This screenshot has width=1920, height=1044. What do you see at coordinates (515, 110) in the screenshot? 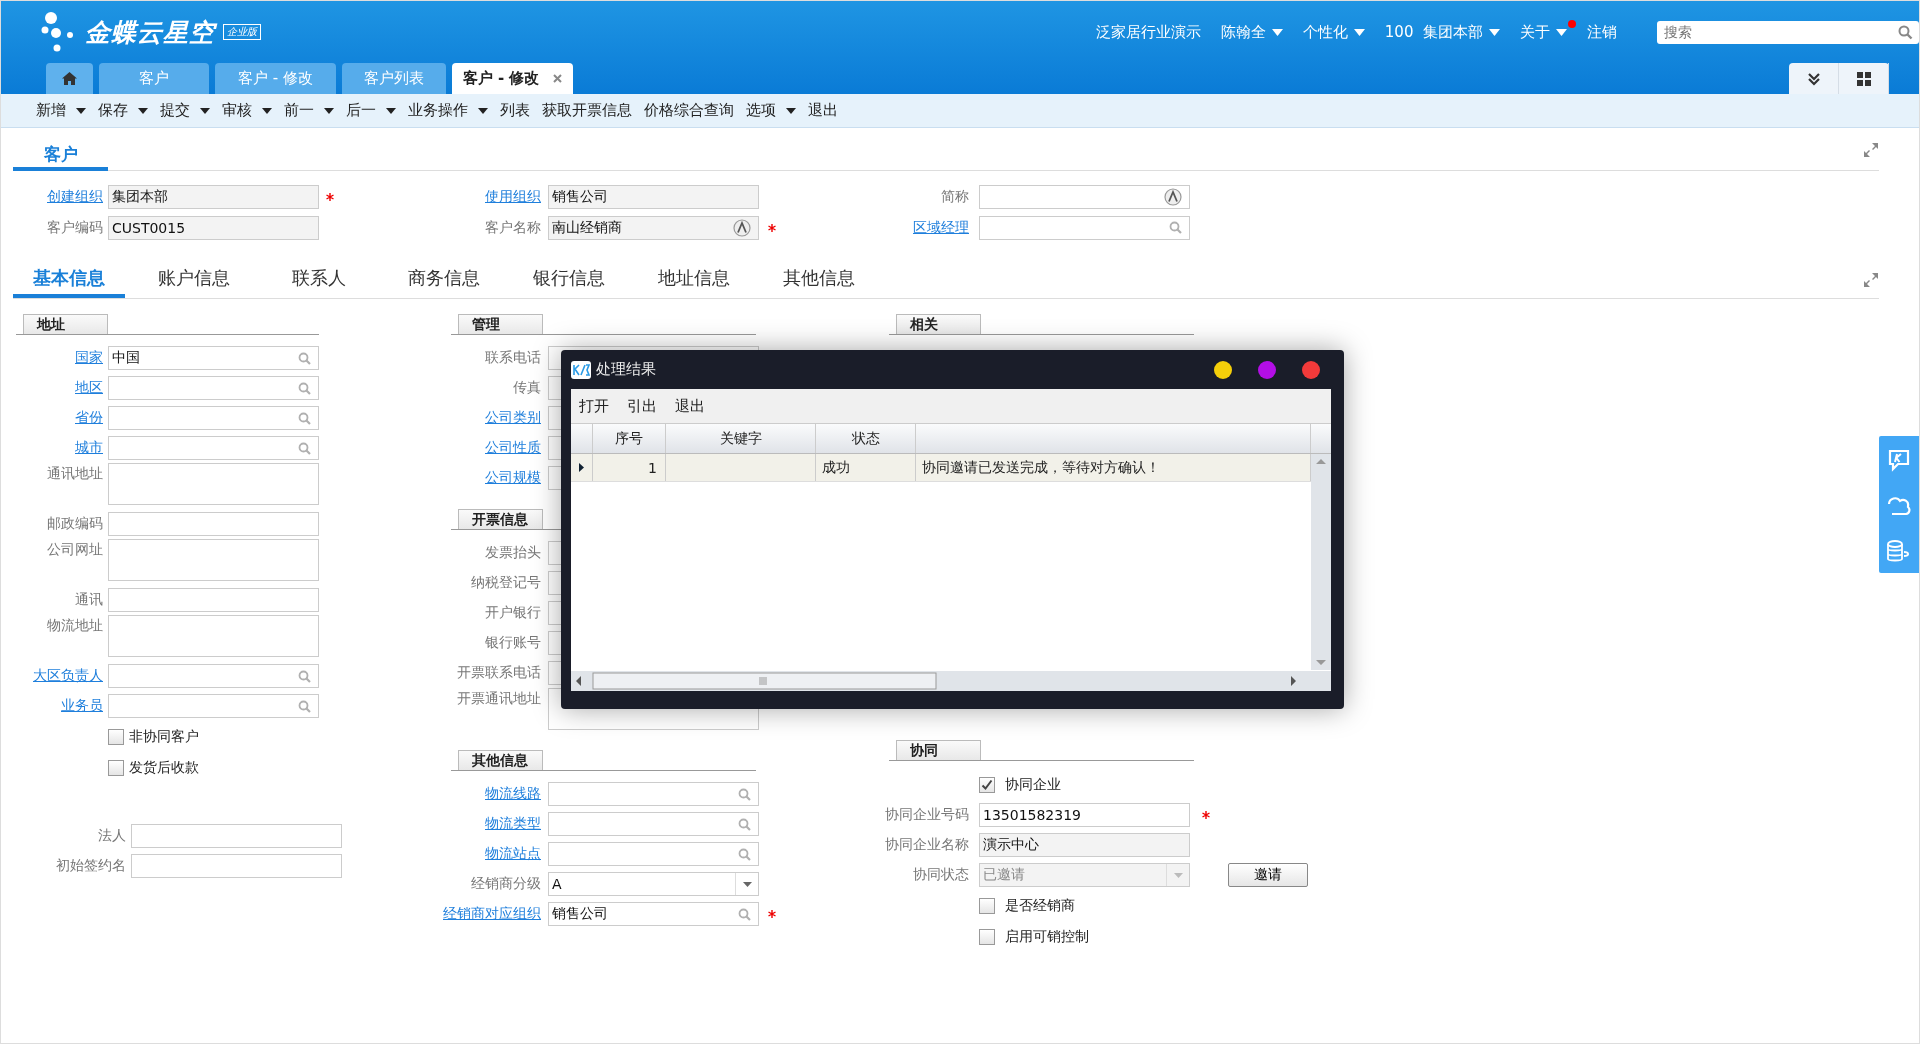
I see `toolbar-button: 列表` at bounding box center [515, 110].